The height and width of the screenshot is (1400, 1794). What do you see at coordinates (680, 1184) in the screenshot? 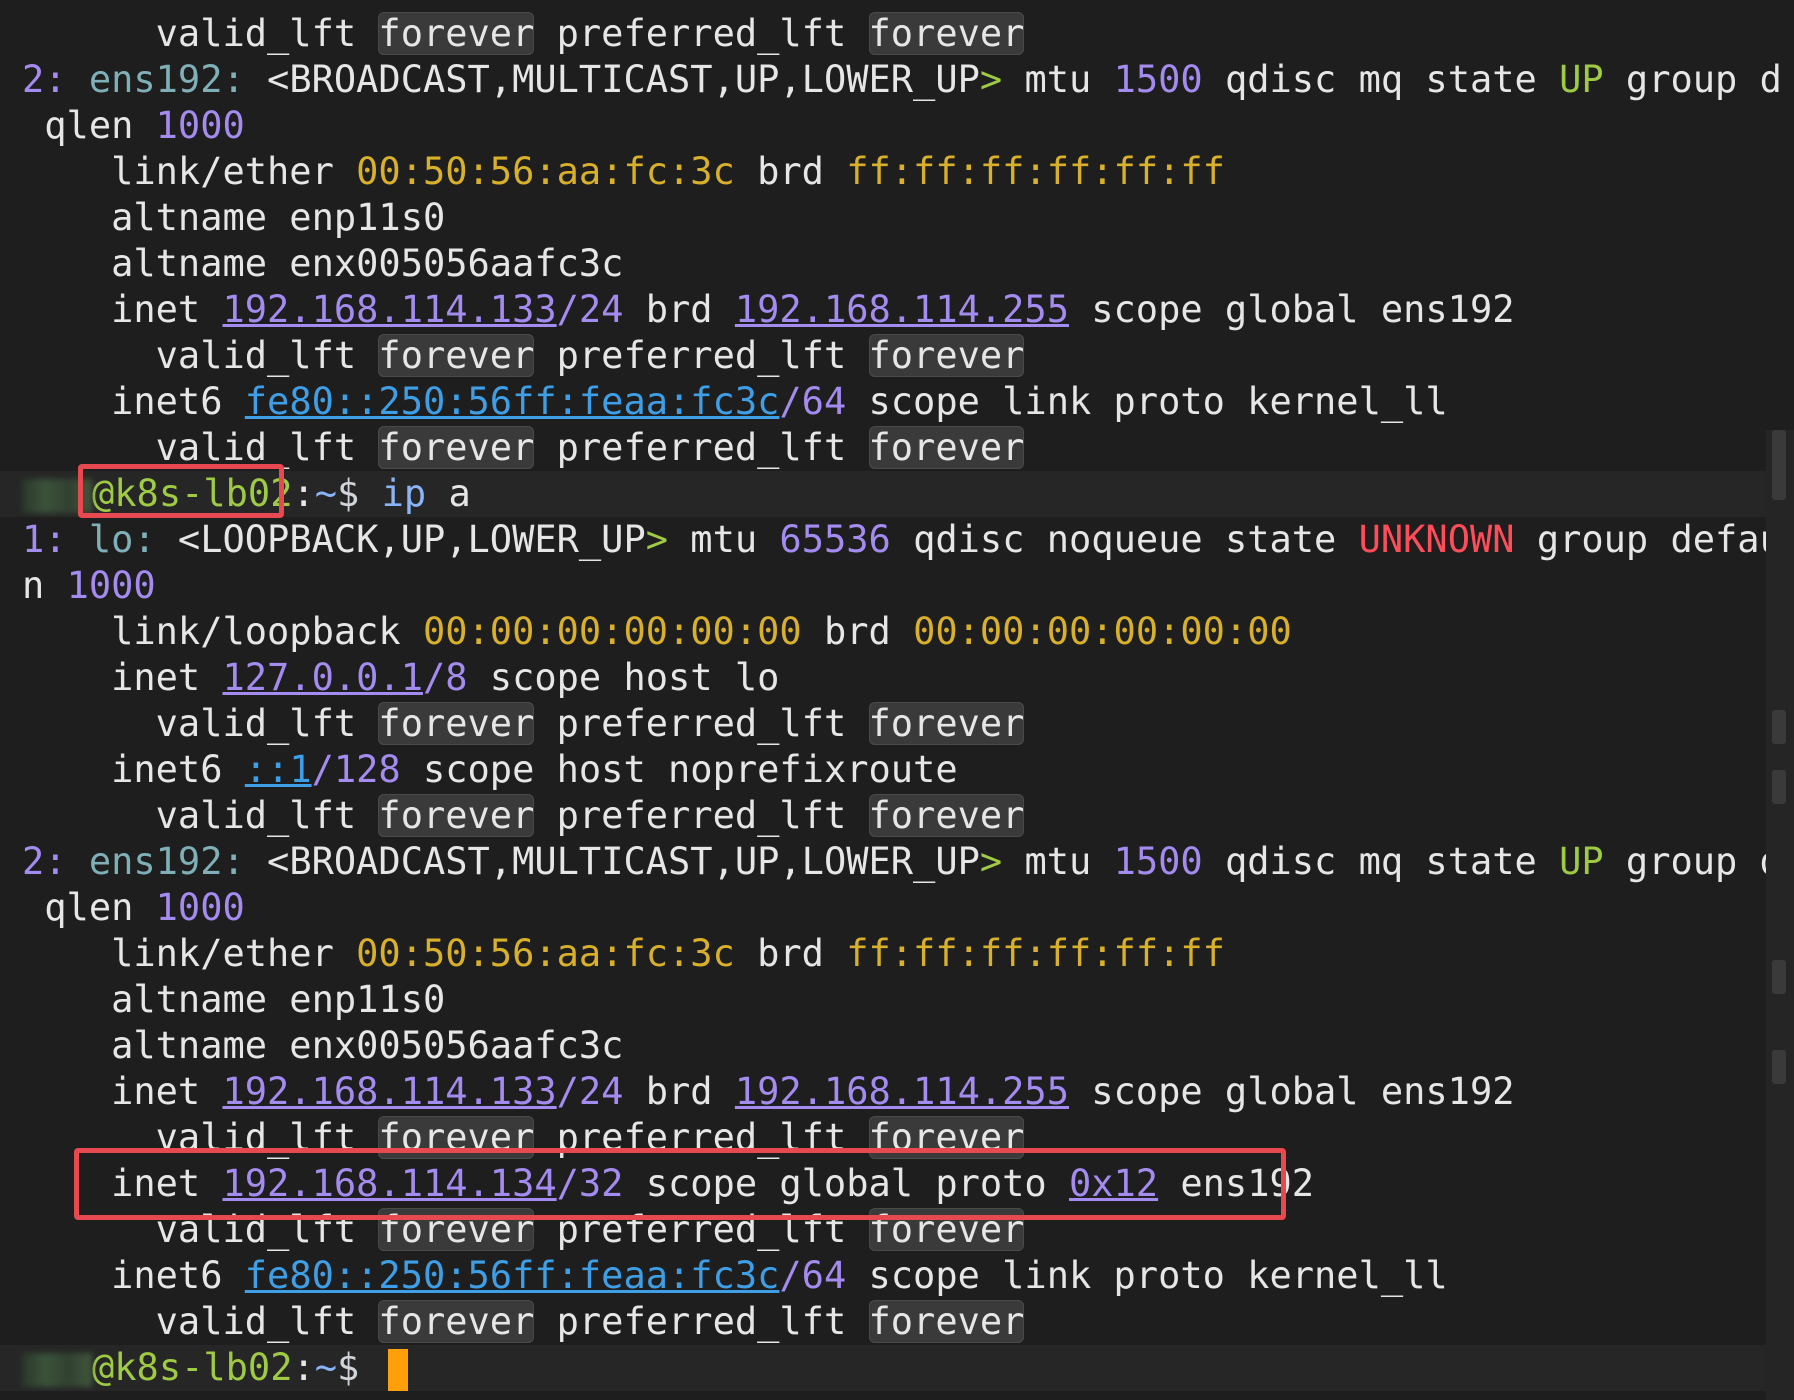
I see `annotation-box-vip-inet` at bounding box center [680, 1184].